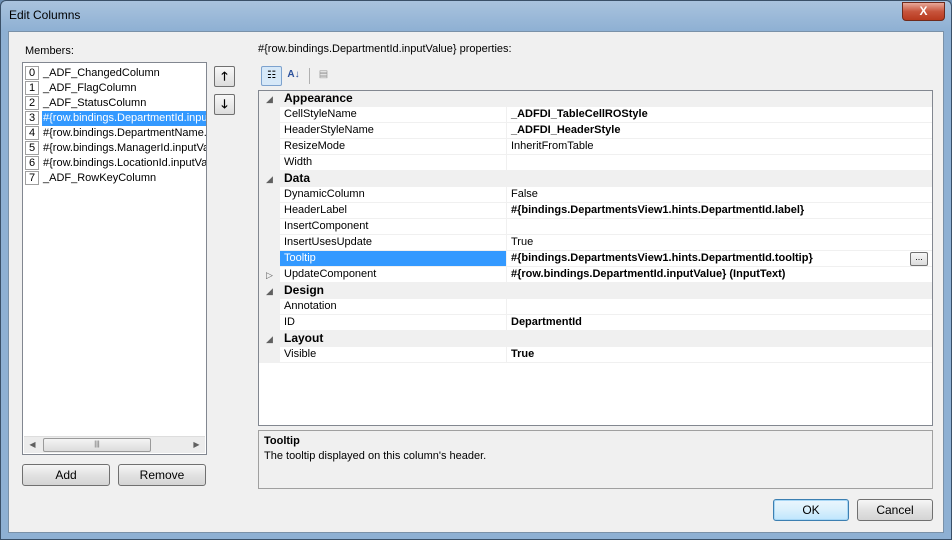 This screenshot has height=540, width=952. Describe the element at coordinates (393, 211) in the screenshot. I see `property-name: HeaderLabel` at that location.